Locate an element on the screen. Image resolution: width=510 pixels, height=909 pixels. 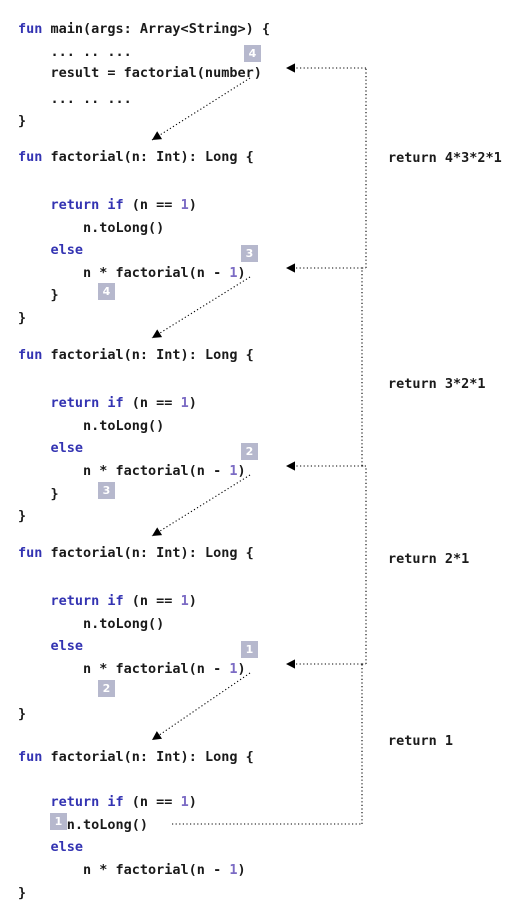
return-value-annotation: return 4*3*2*1 is located at coordinates (445, 158).